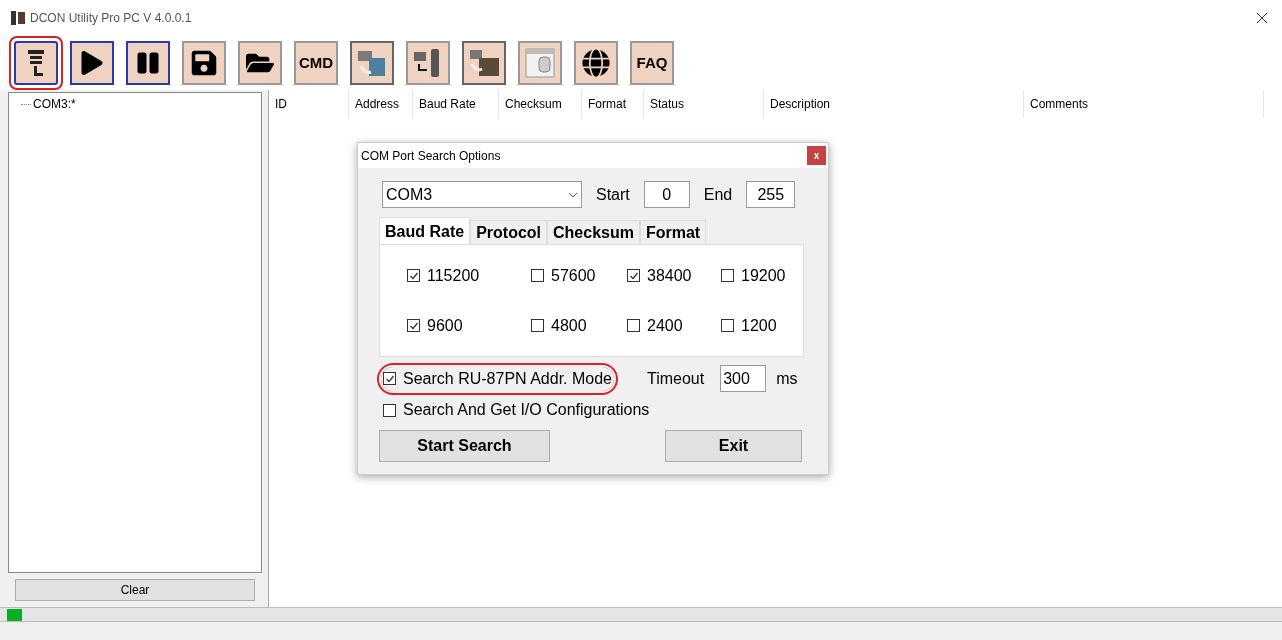  Describe the element at coordinates (1144, 104) in the screenshot. I see `column-header: Comments` at that location.